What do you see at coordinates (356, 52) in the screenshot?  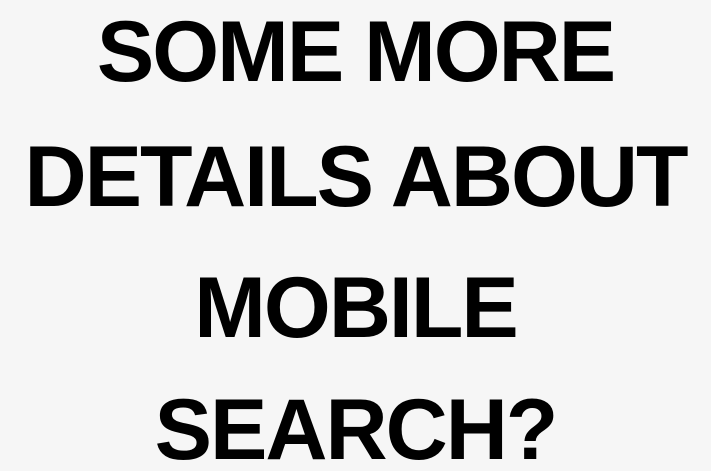 I see `headline-line-1: SOME MORE` at bounding box center [356, 52].